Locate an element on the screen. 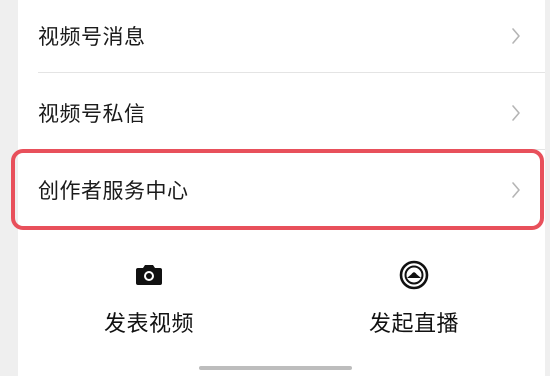 The image size is (550, 376). start-live-label: 发起直播 is located at coordinates (413, 324).